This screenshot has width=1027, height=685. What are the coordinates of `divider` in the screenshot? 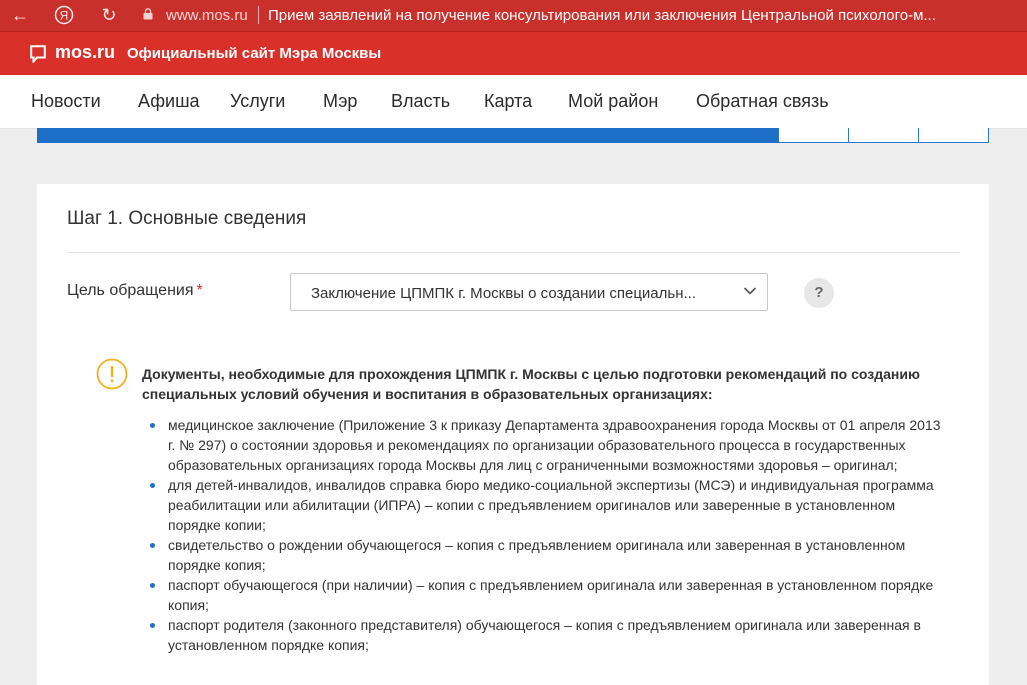 It's located at (513, 252).